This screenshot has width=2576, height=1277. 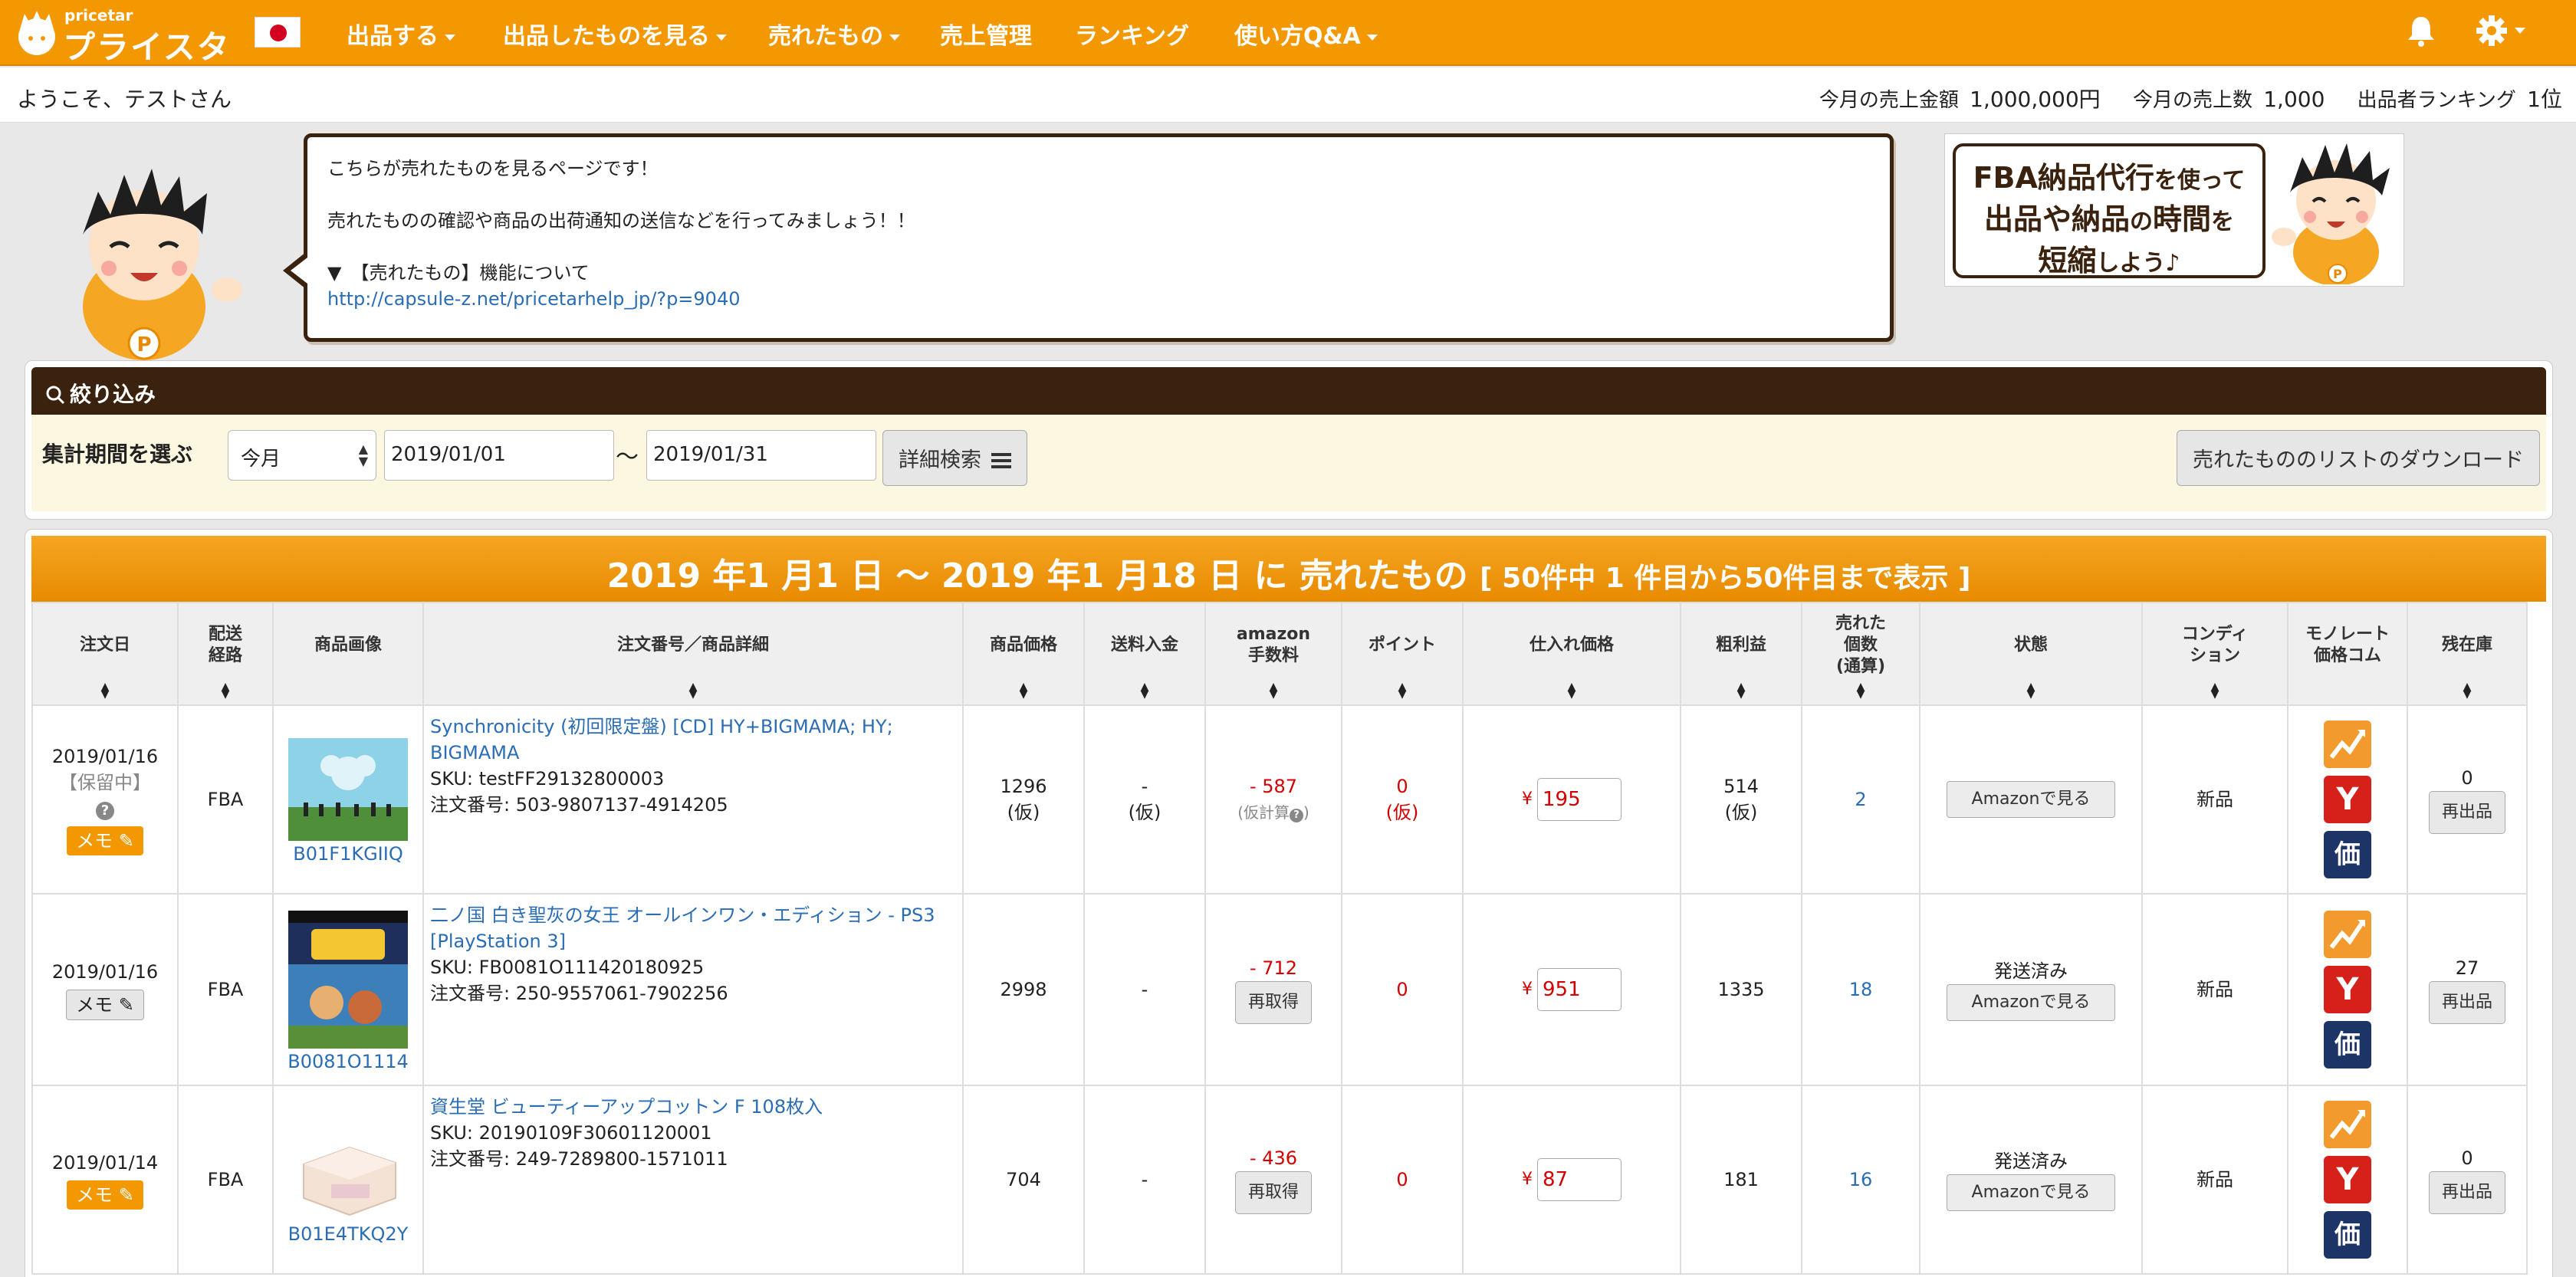 I want to click on order-date-cell: 2019/01/16 メモ ✎, so click(x=105, y=989).